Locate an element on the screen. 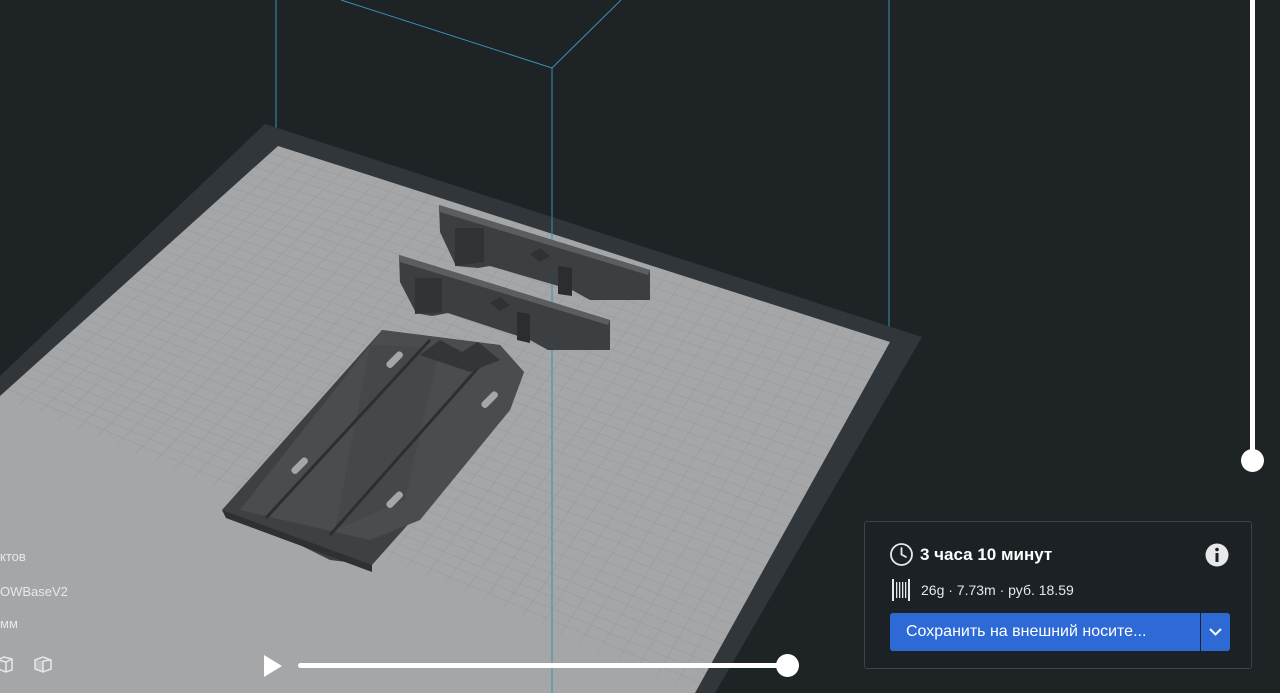 This screenshot has width=1280, height=693. save-options-dropdown-button is located at coordinates (1215, 632).